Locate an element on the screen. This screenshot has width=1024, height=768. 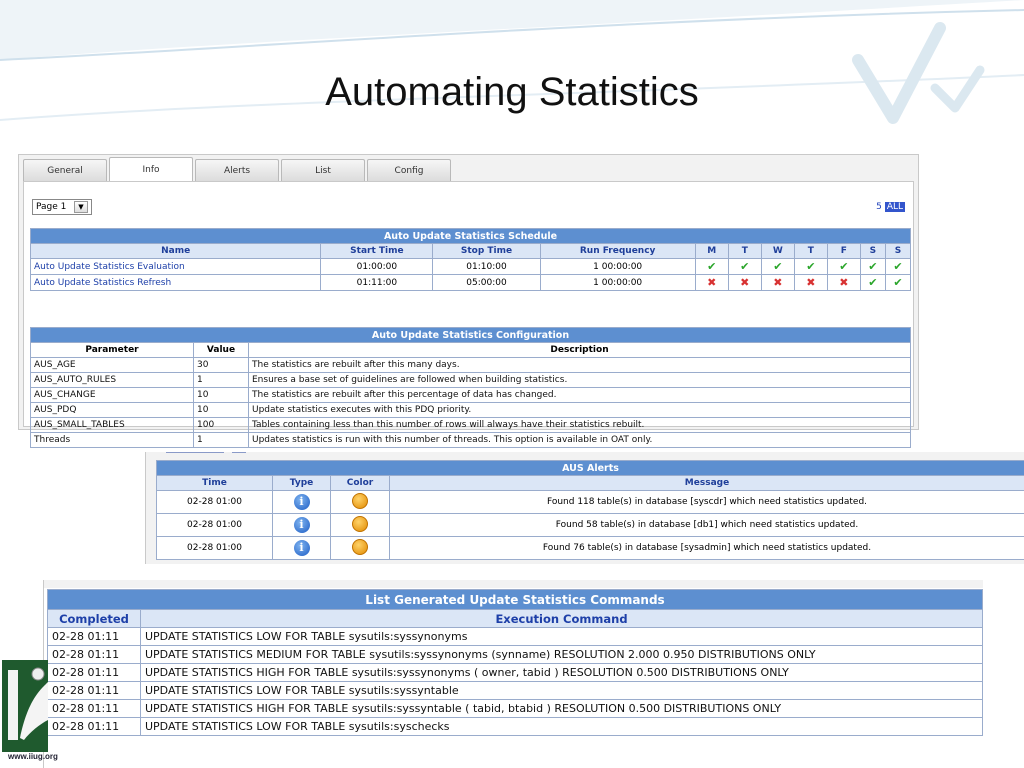
col-stop-time: Stop Time is located at coordinates (486, 251).